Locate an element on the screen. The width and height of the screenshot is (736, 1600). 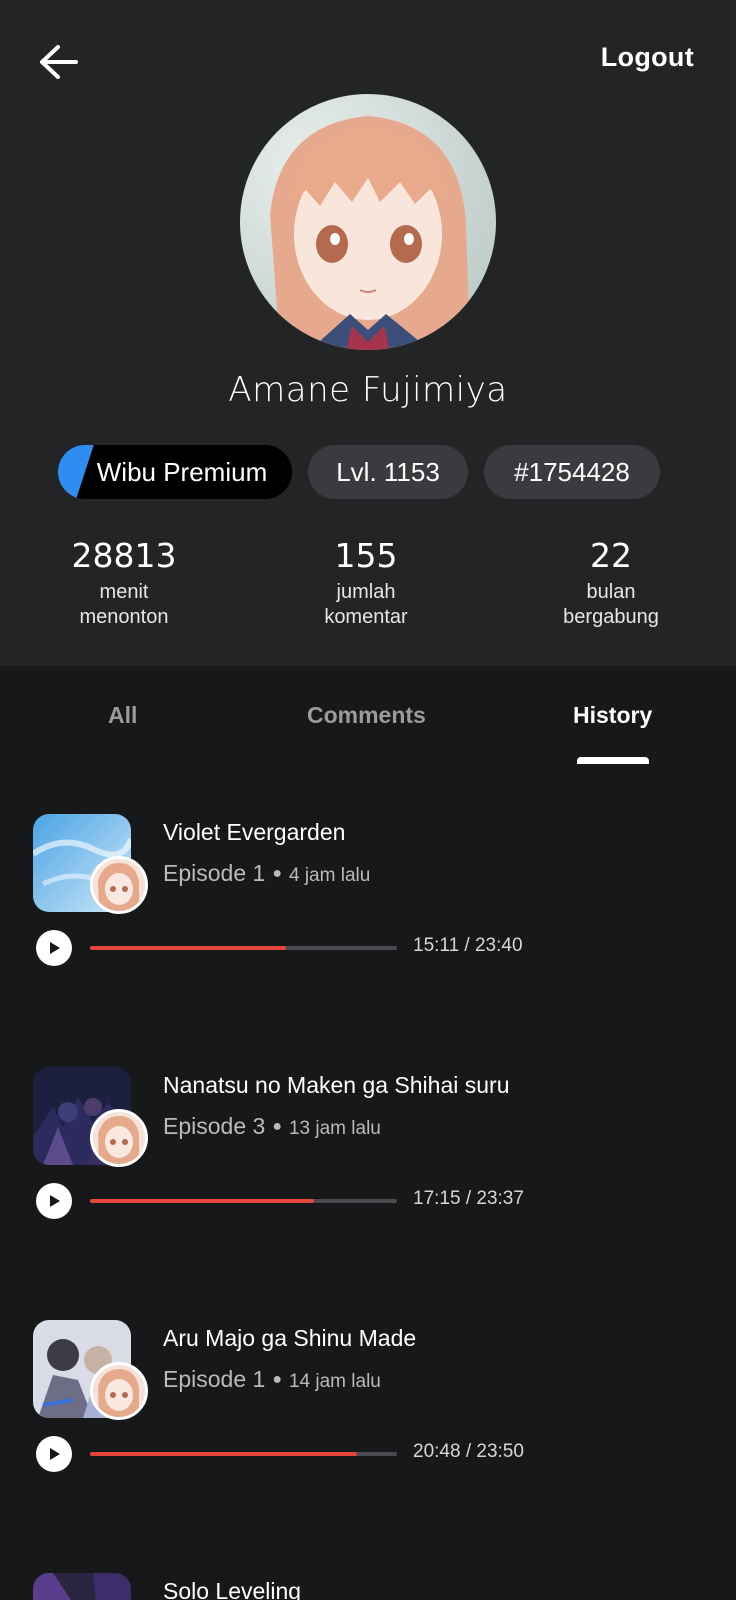
watched-ago: 4 jam lalu is located at coordinates (329, 875).